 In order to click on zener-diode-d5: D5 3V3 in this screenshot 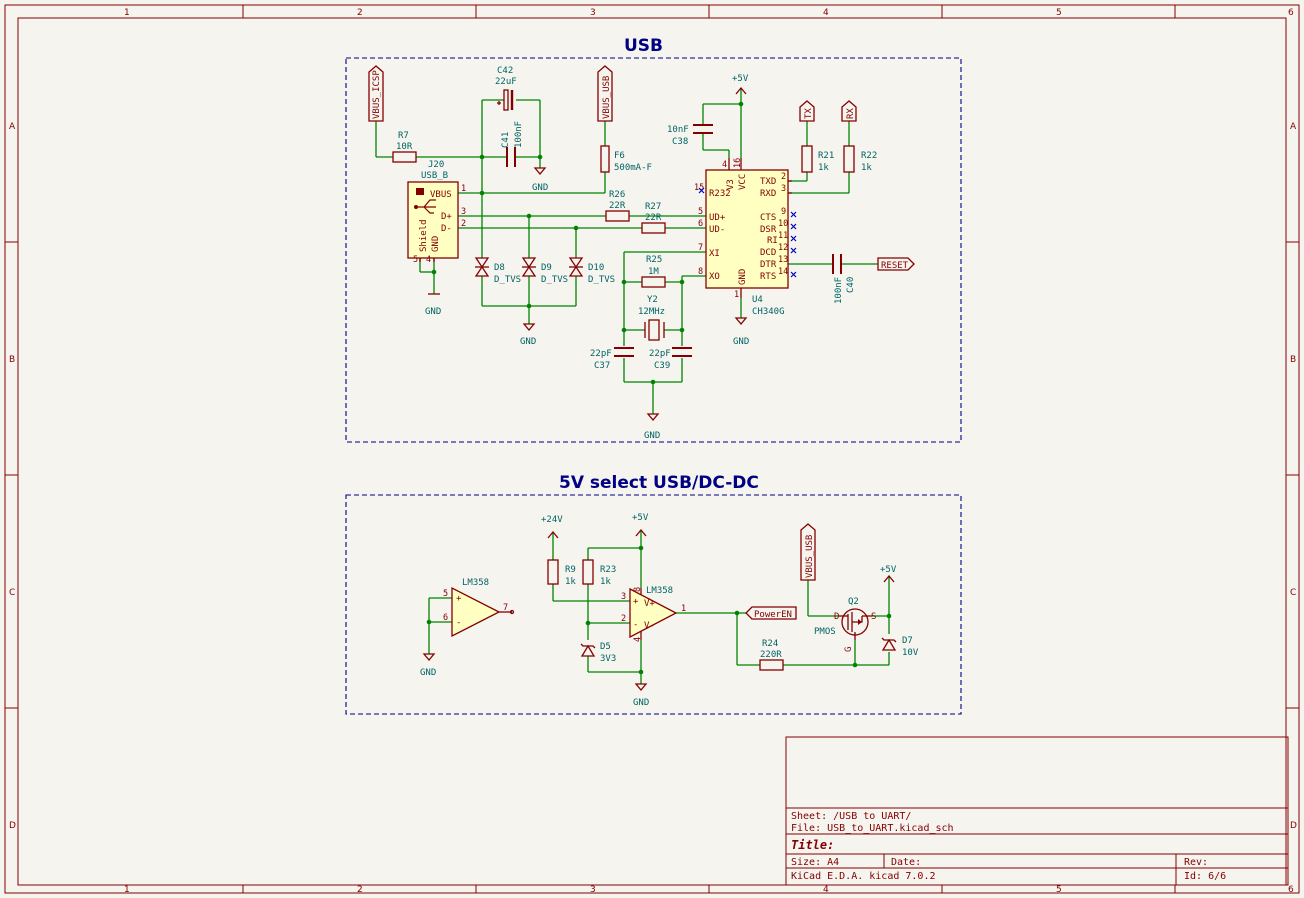, I will do `click(598, 653)`.